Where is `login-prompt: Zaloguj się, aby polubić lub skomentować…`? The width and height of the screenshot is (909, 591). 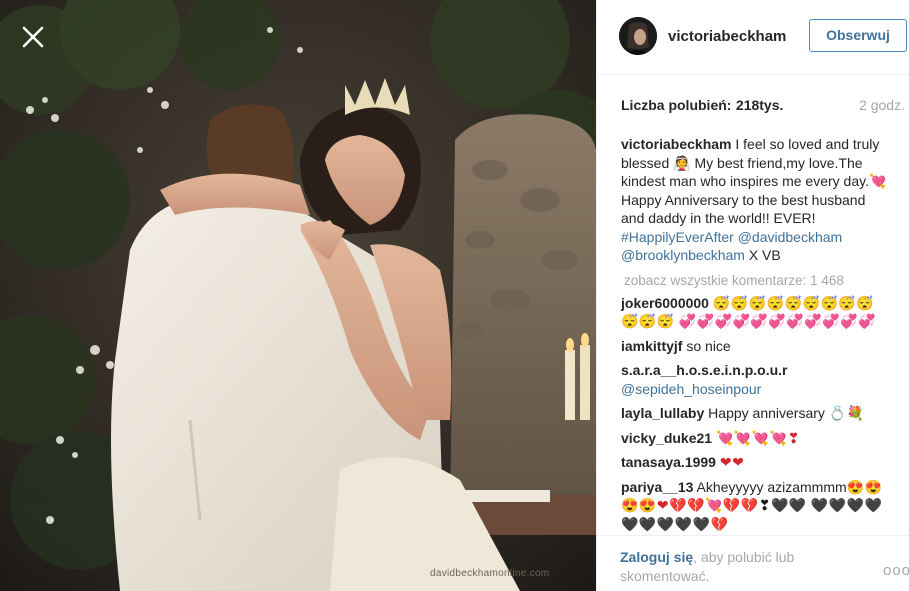 login-prompt: Zaloguj się, aby polubić lub skomentować… is located at coordinates (720, 567).